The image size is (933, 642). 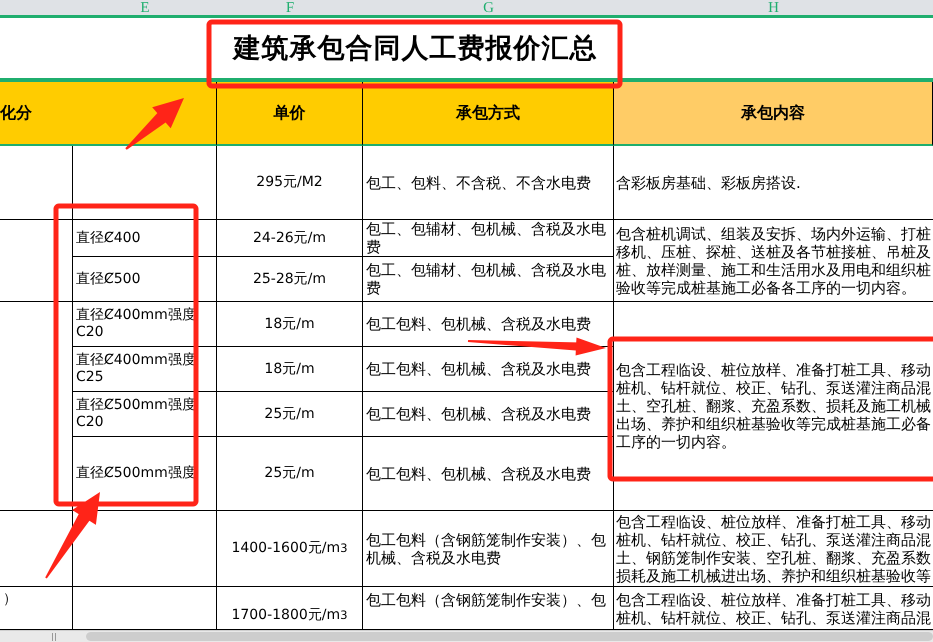 What do you see at coordinates (145, 279) in the screenshot?
I see `table-cell: 直径Ȼ500` at bounding box center [145, 279].